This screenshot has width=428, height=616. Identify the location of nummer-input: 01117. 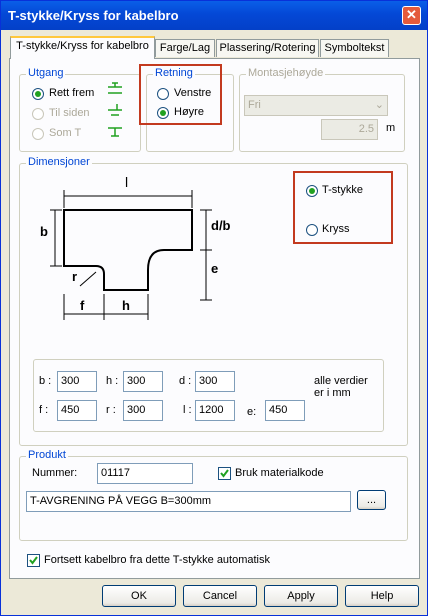
(145, 473).